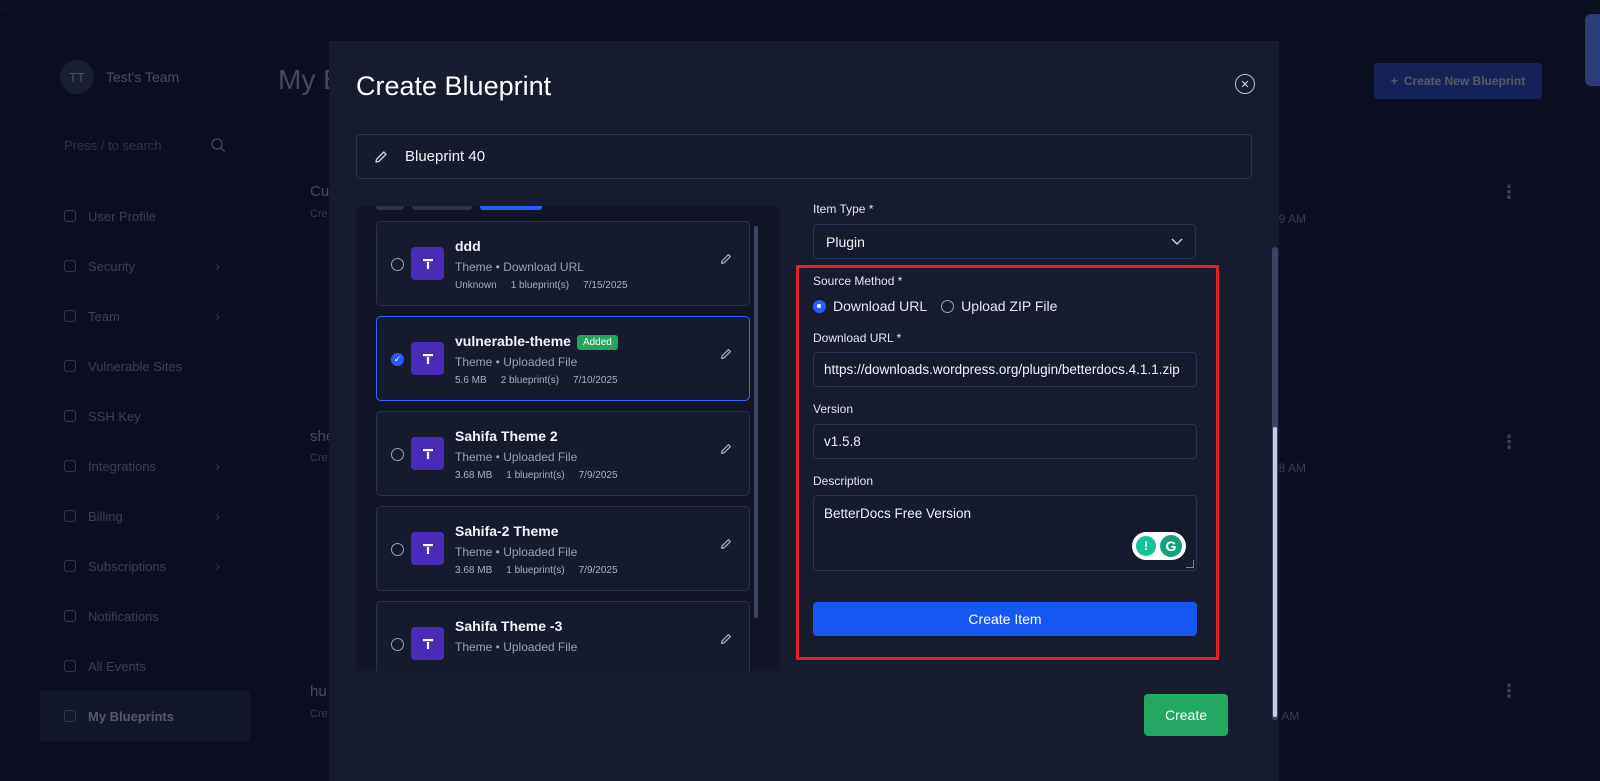 Image resolution: width=1600 pixels, height=781 pixels. What do you see at coordinates (536, 341) in the screenshot?
I see `item-name: vulnerable-theme Added` at bounding box center [536, 341].